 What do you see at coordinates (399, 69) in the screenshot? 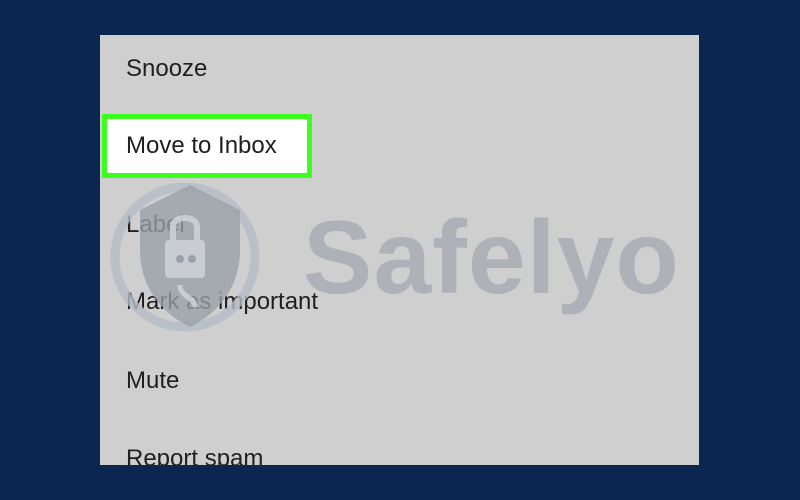
I see `menu-item-snooze: Snooze` at bounding box center [399, 69].